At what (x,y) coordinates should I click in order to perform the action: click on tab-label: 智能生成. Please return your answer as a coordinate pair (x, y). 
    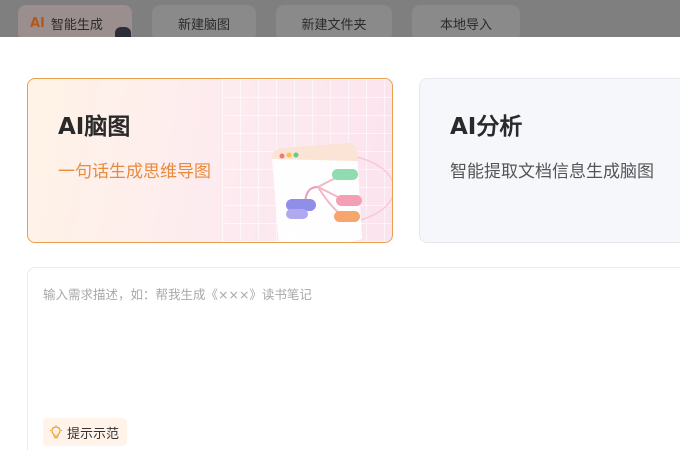
    Looking at the image, I should click on (76, 25).